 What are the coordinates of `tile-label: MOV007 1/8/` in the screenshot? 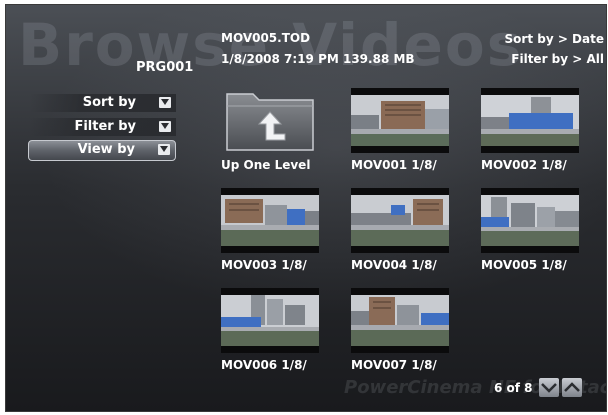 It's located at (394, 365).